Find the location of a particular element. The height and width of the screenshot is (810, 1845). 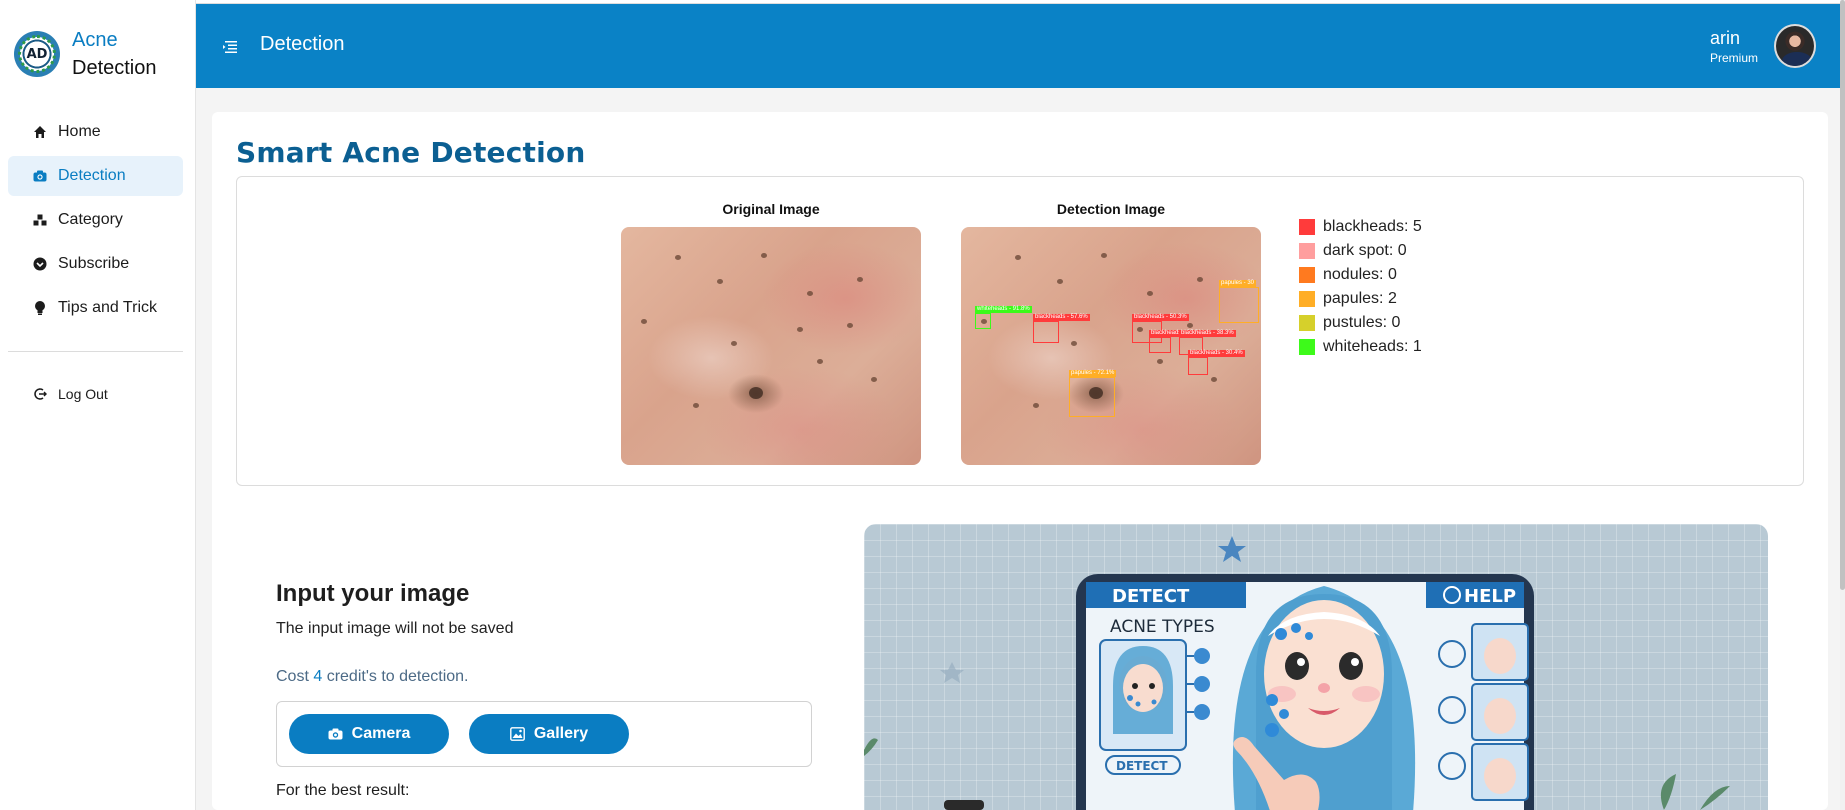

logout-label: Log Out is located at coordinates (83, 394).